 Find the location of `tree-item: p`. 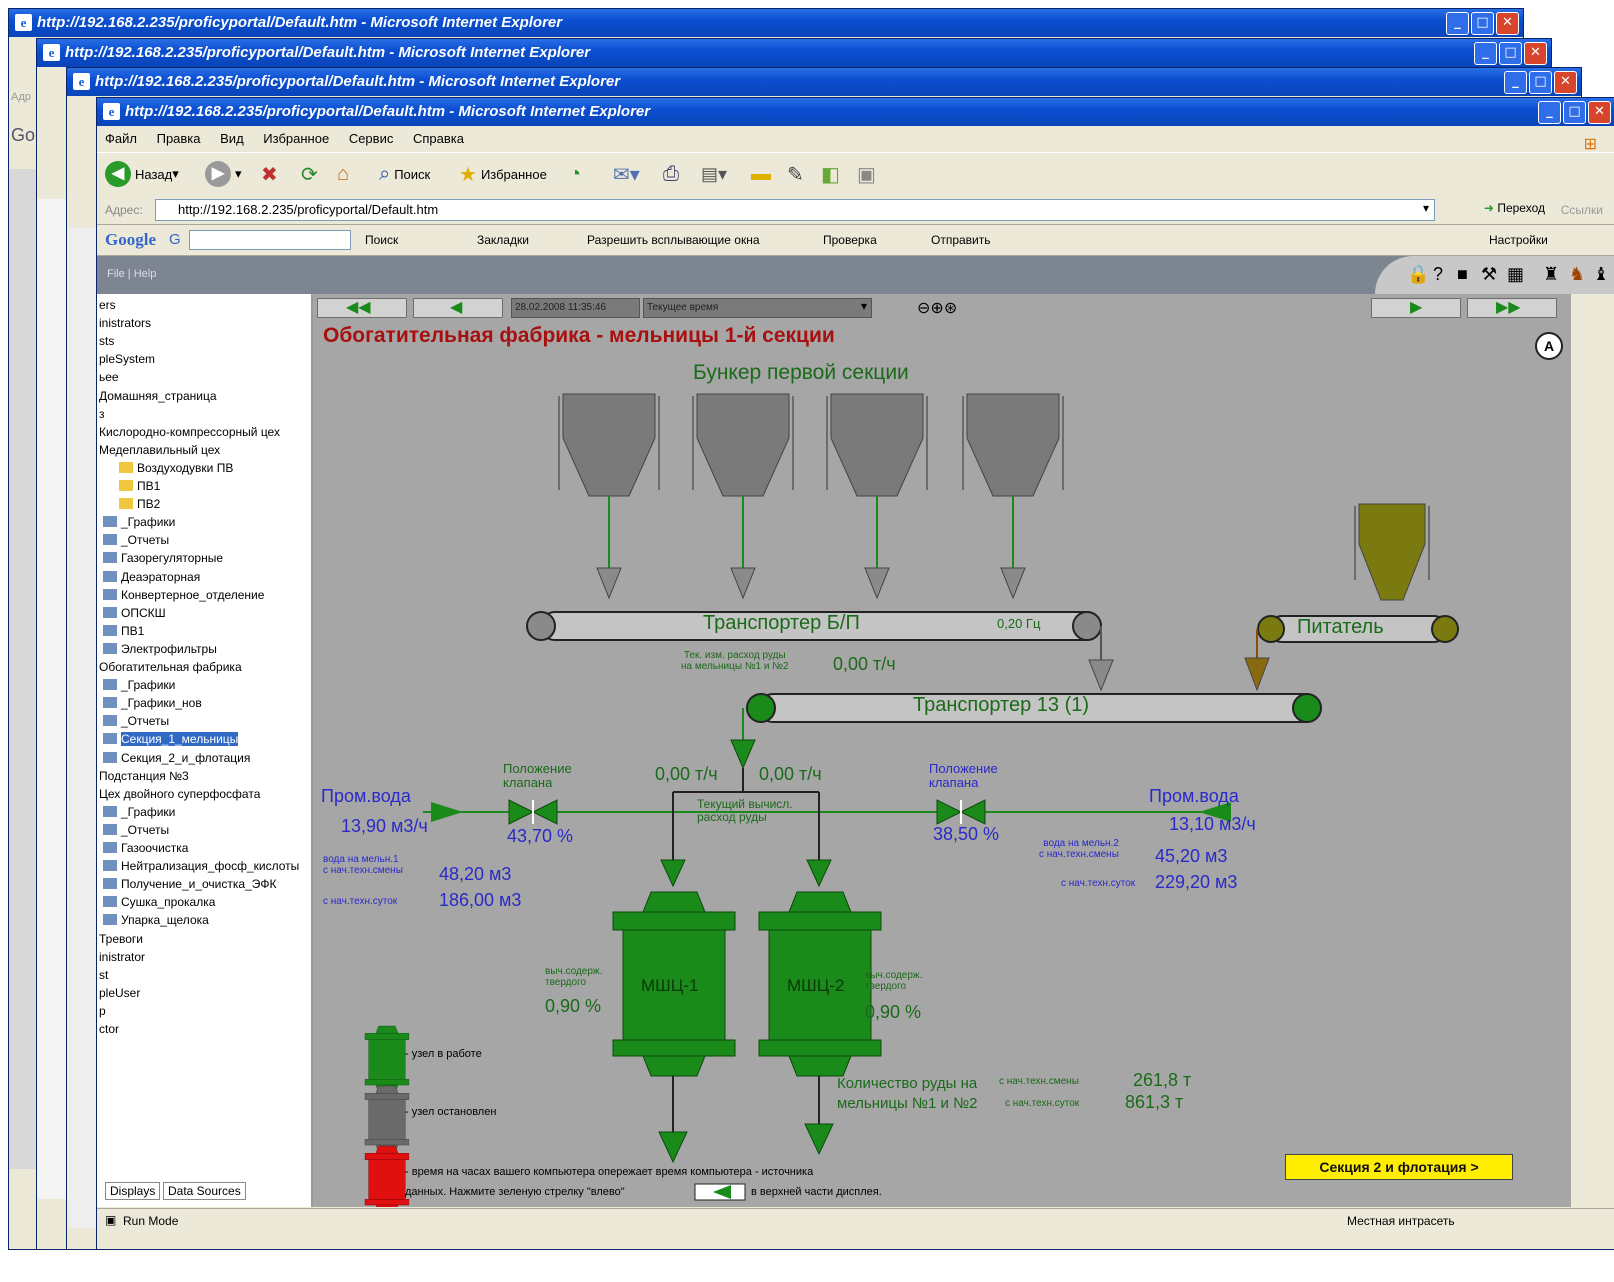

tree-item: p is located at coordinates (102, 1011).